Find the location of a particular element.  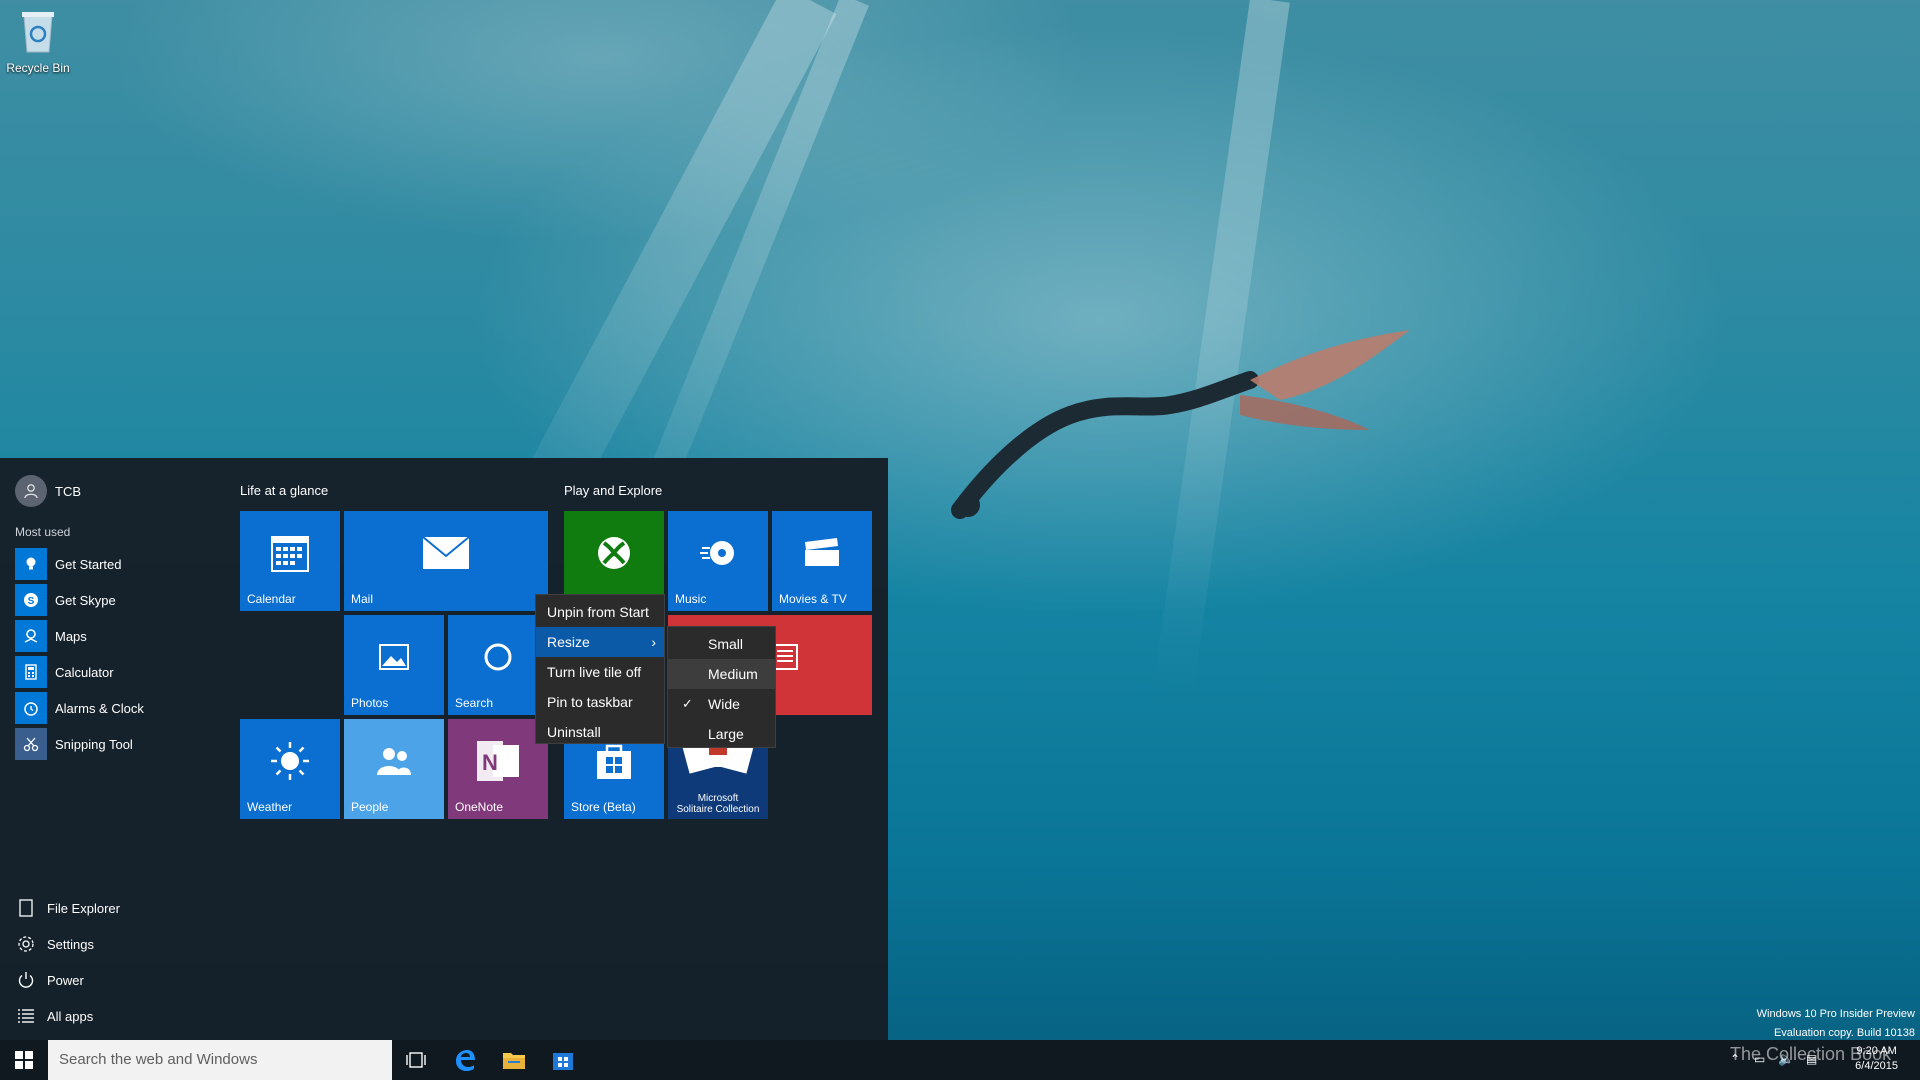

recycle-bin: Recycle Bin is located at coordinates (38, 41).